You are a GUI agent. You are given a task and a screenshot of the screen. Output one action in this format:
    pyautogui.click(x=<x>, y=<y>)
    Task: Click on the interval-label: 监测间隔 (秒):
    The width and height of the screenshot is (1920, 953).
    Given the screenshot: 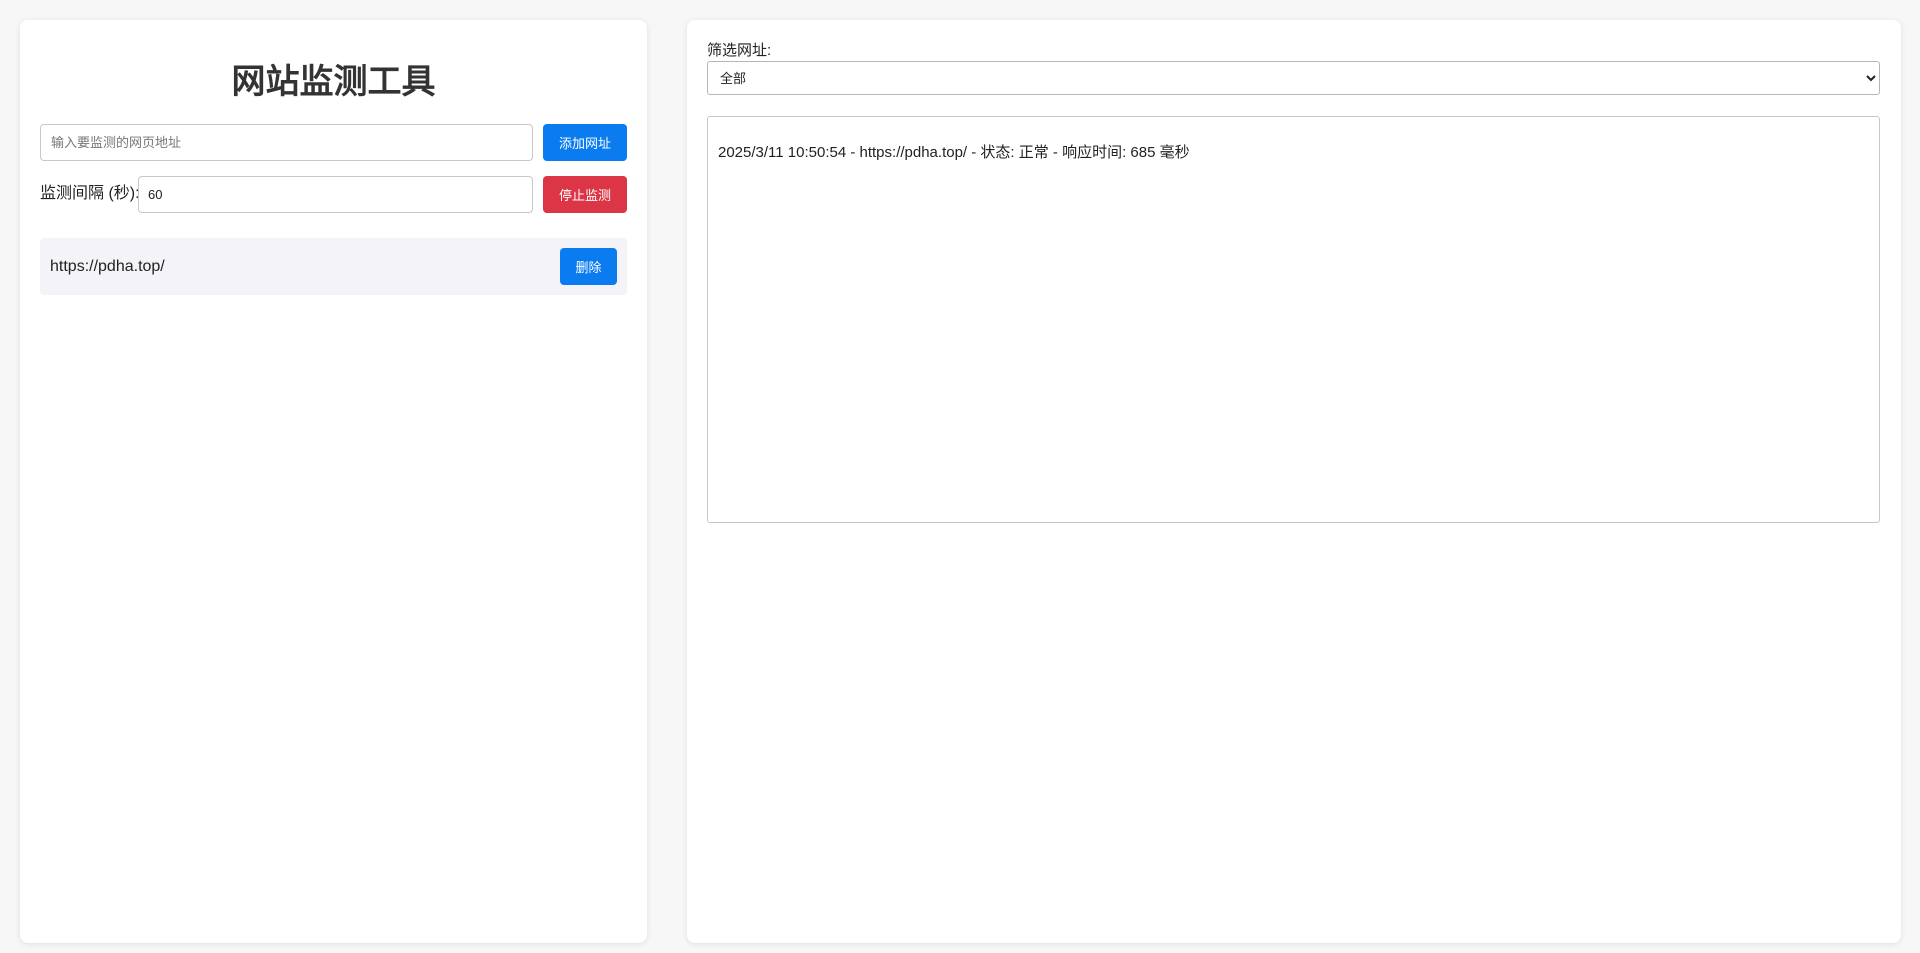 What is the action you would take?
    pyautogui.click(x=90, y=193)
    